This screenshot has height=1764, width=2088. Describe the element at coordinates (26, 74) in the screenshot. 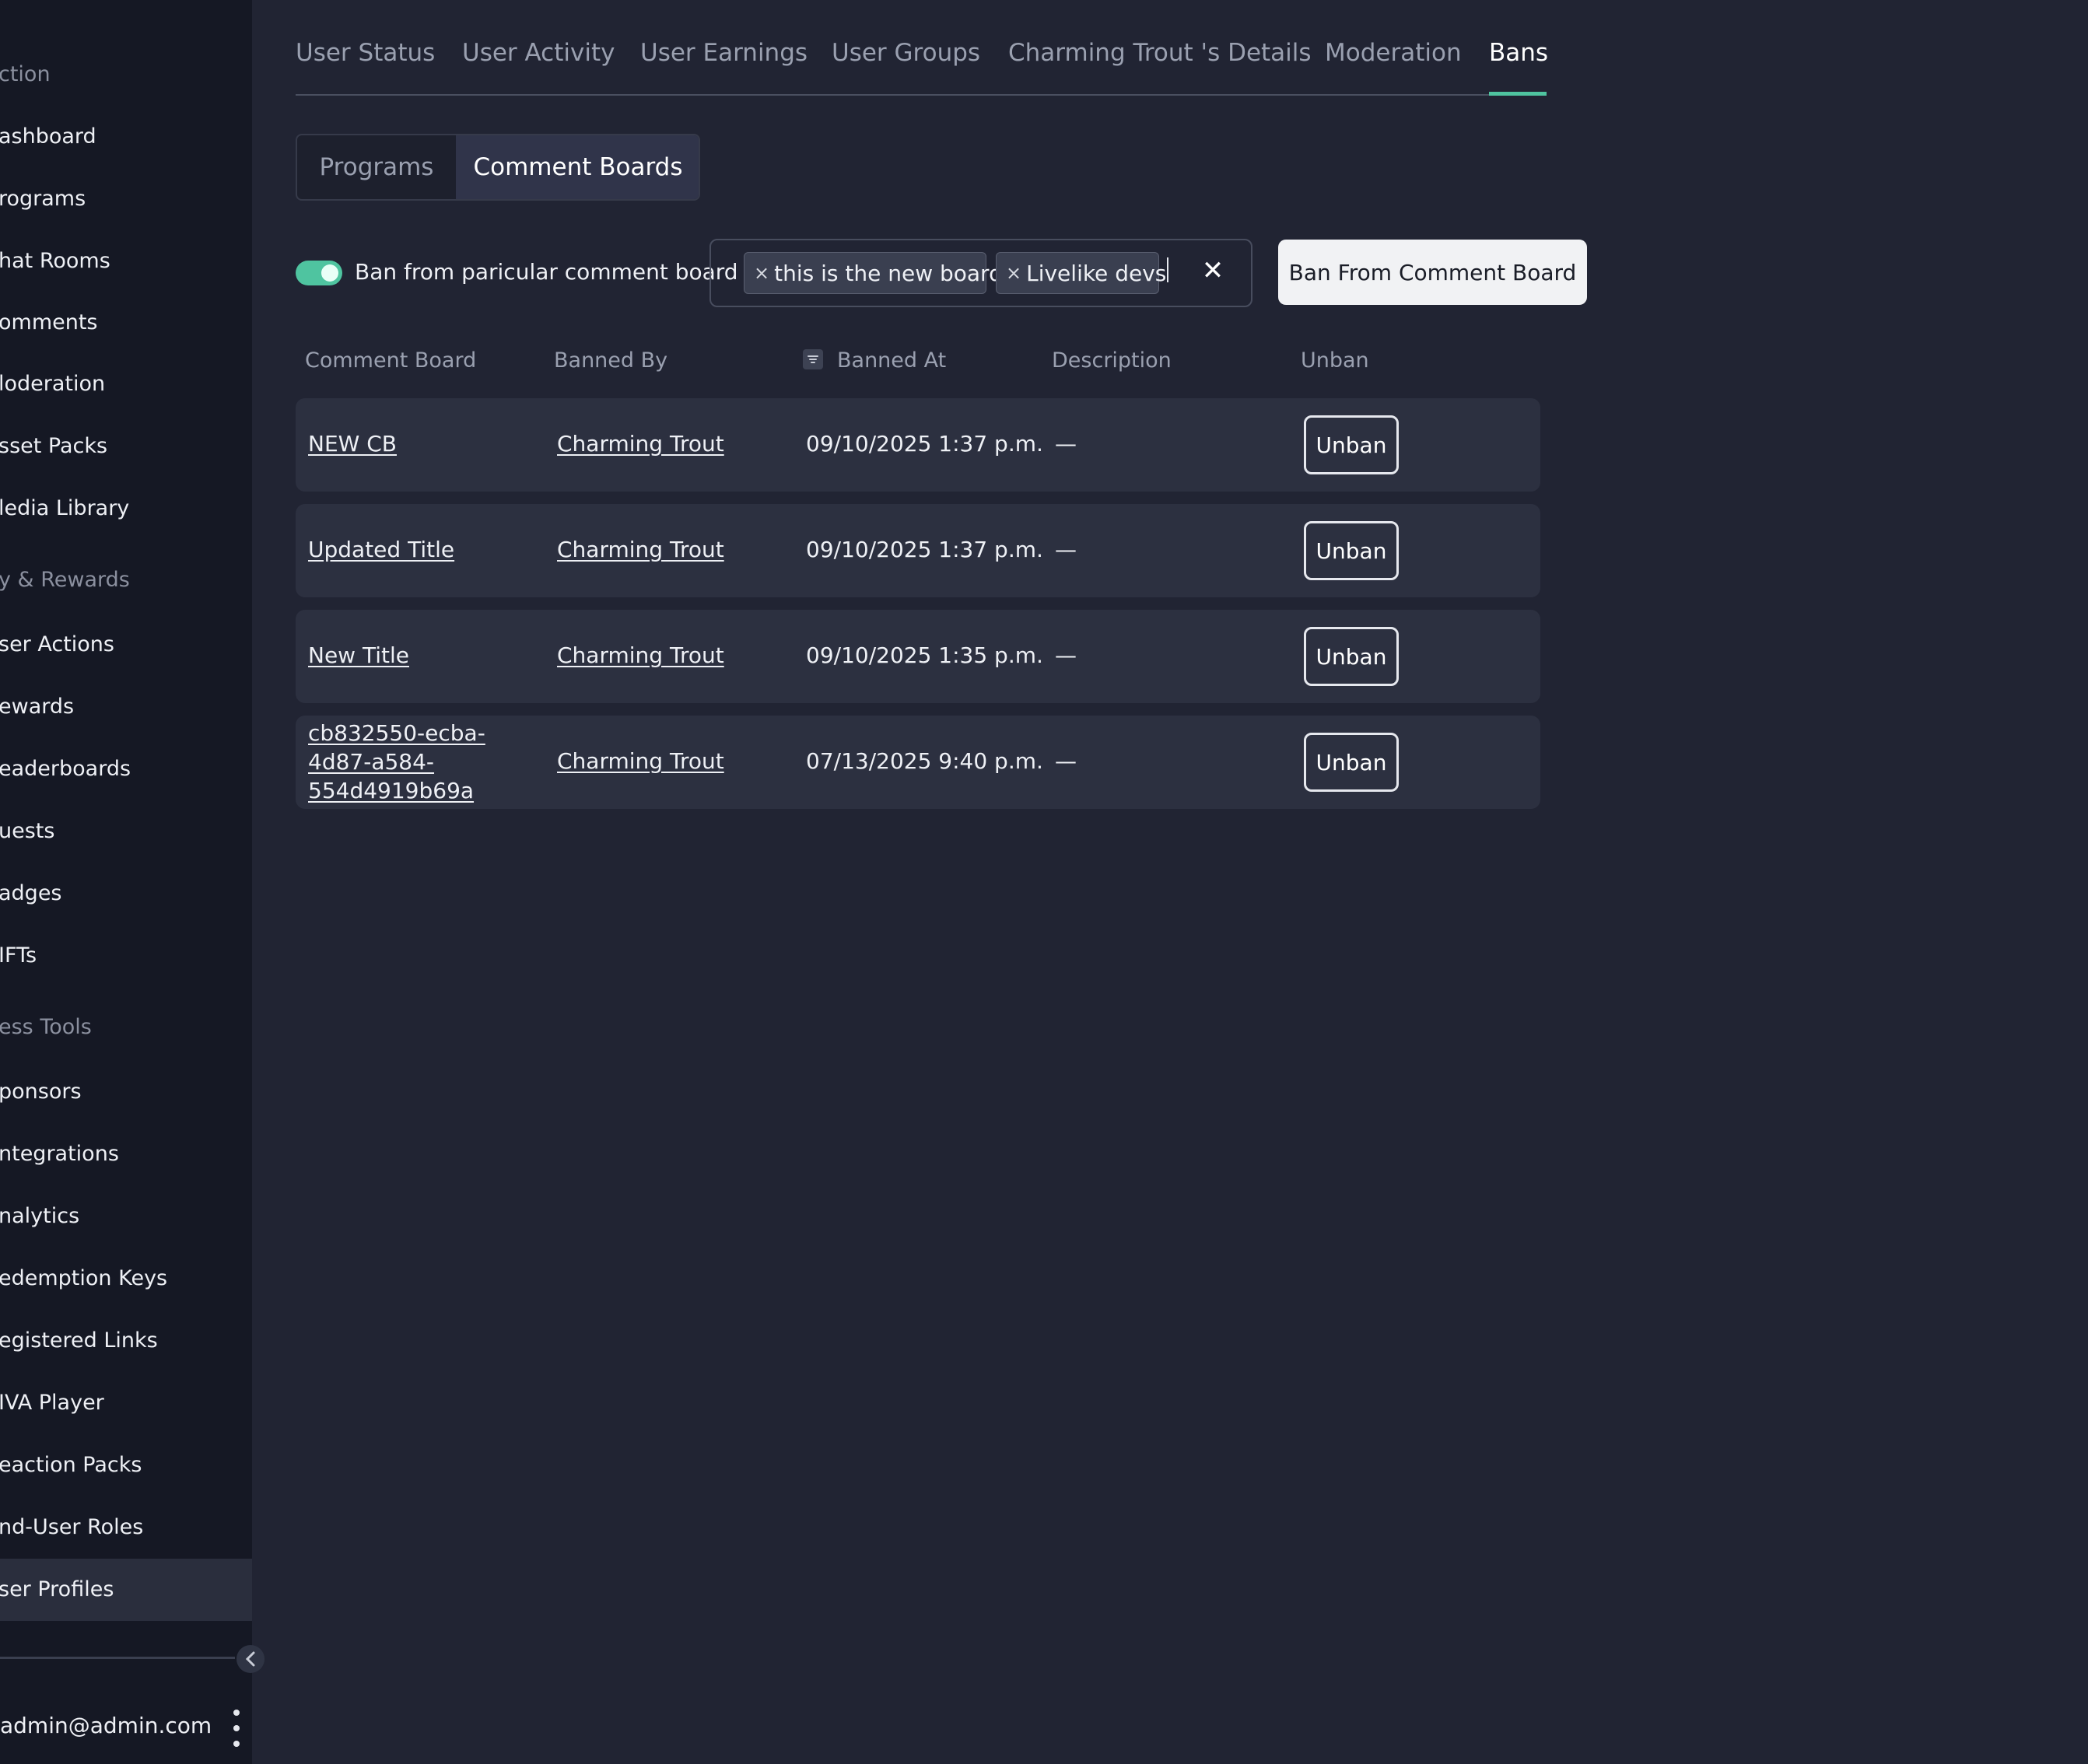

I see `sidebar-section-heading: ction` at that location.